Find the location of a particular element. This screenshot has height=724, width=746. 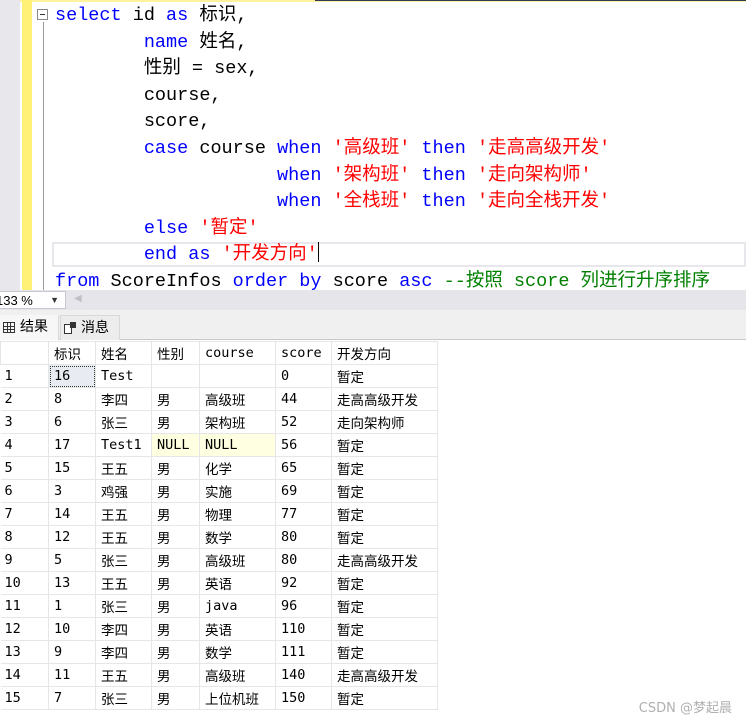

column-header-sex: 性别 is located at coordinates (175, 353).